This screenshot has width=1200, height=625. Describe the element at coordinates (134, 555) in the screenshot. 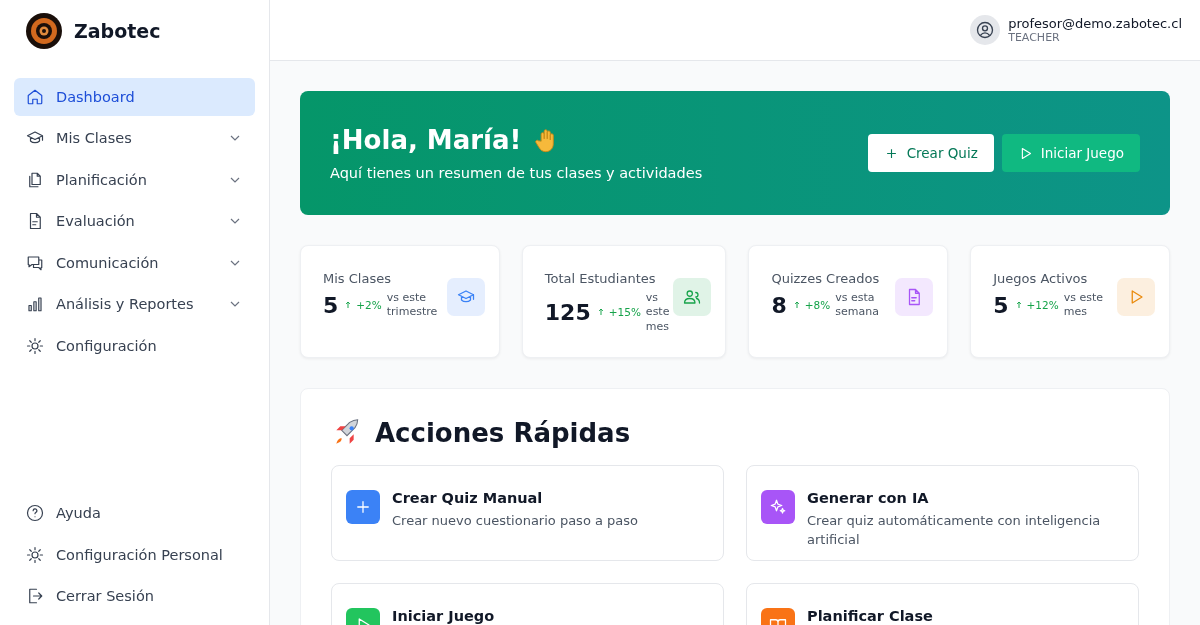

I see `nav-item: Configuración Personal` at that location.